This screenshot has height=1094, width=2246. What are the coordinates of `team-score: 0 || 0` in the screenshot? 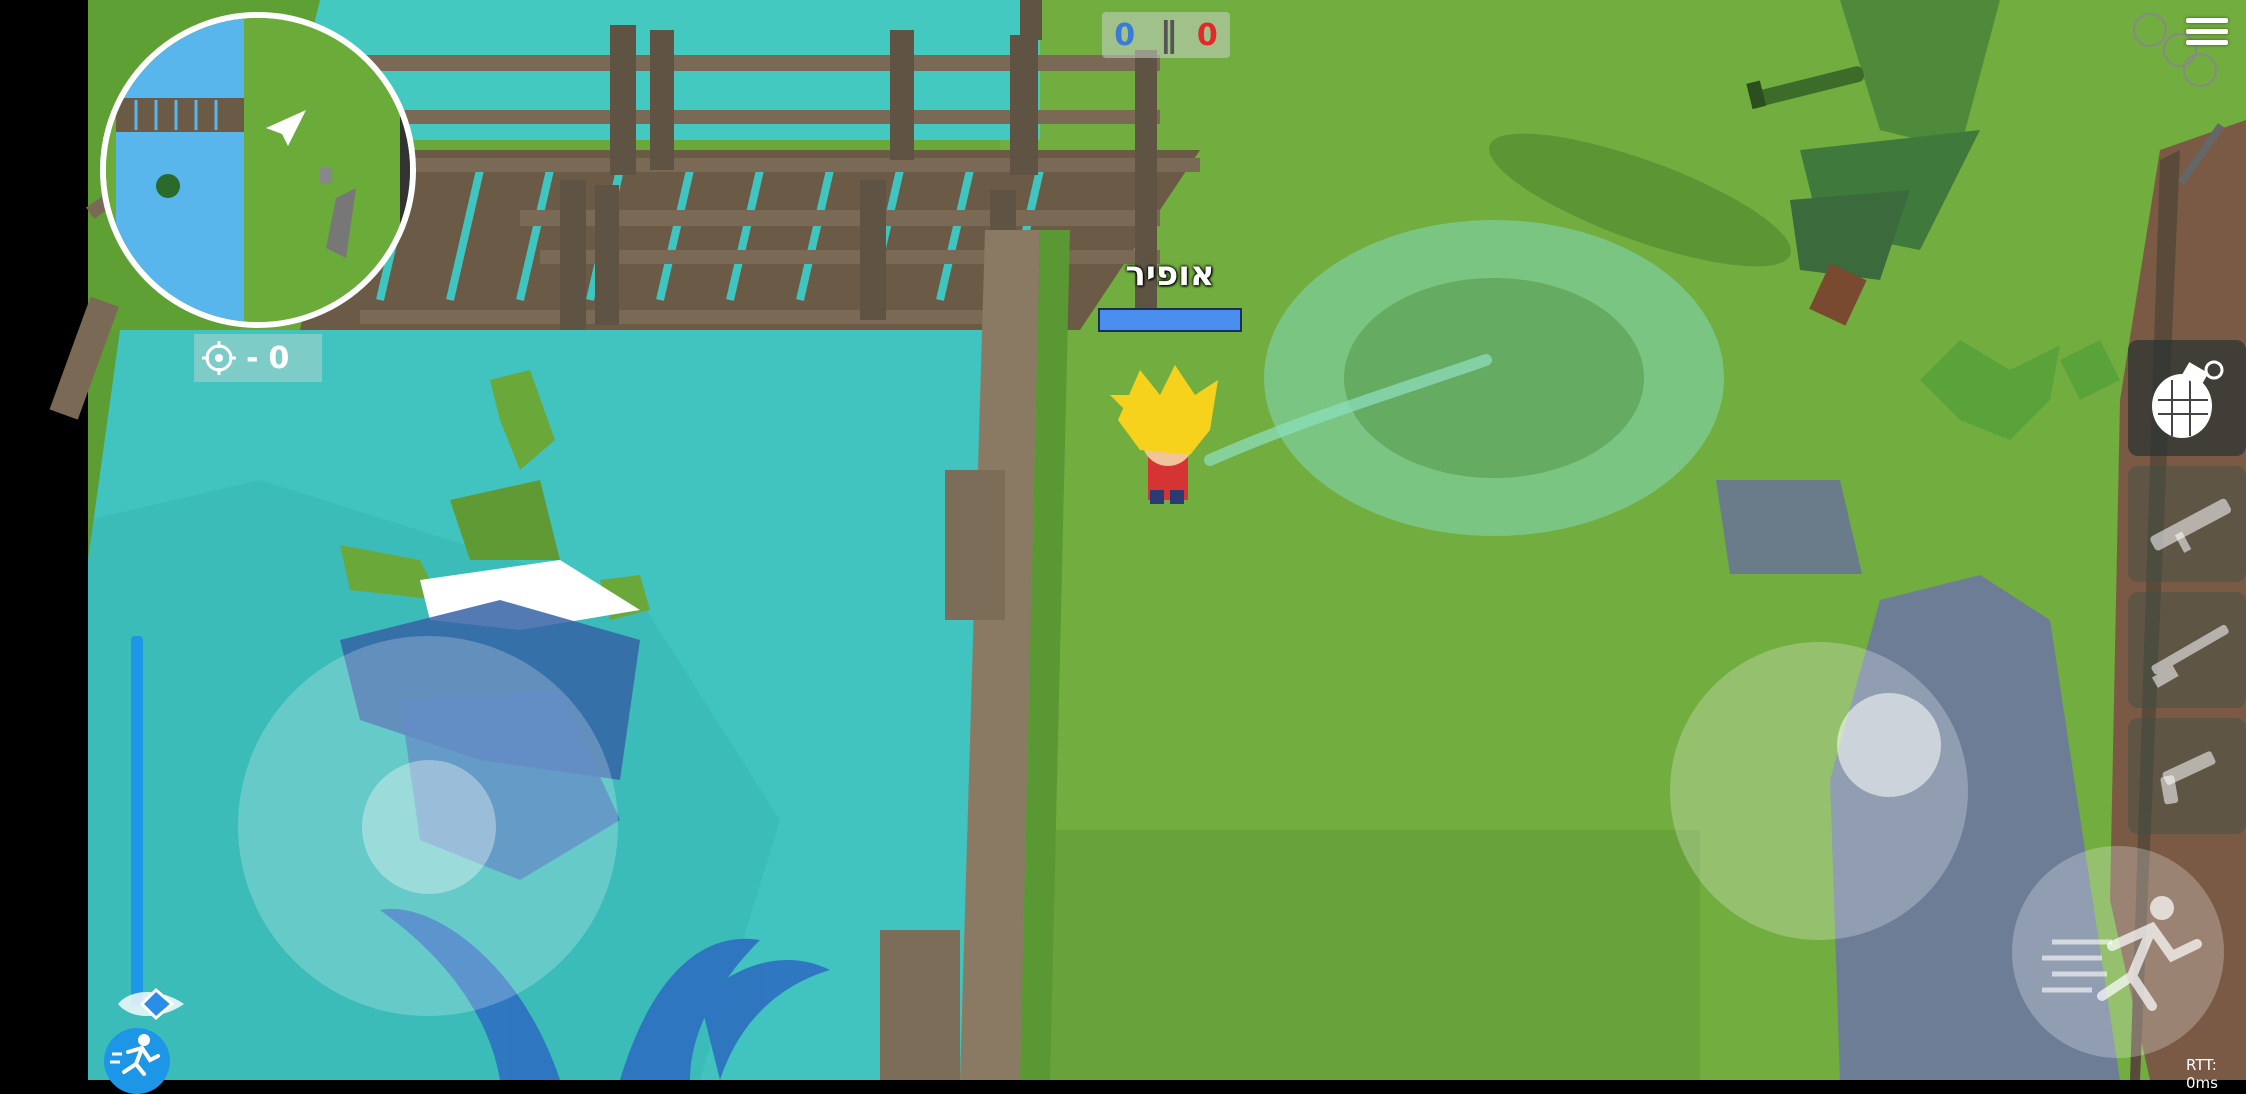 It's located at (1166, 35).